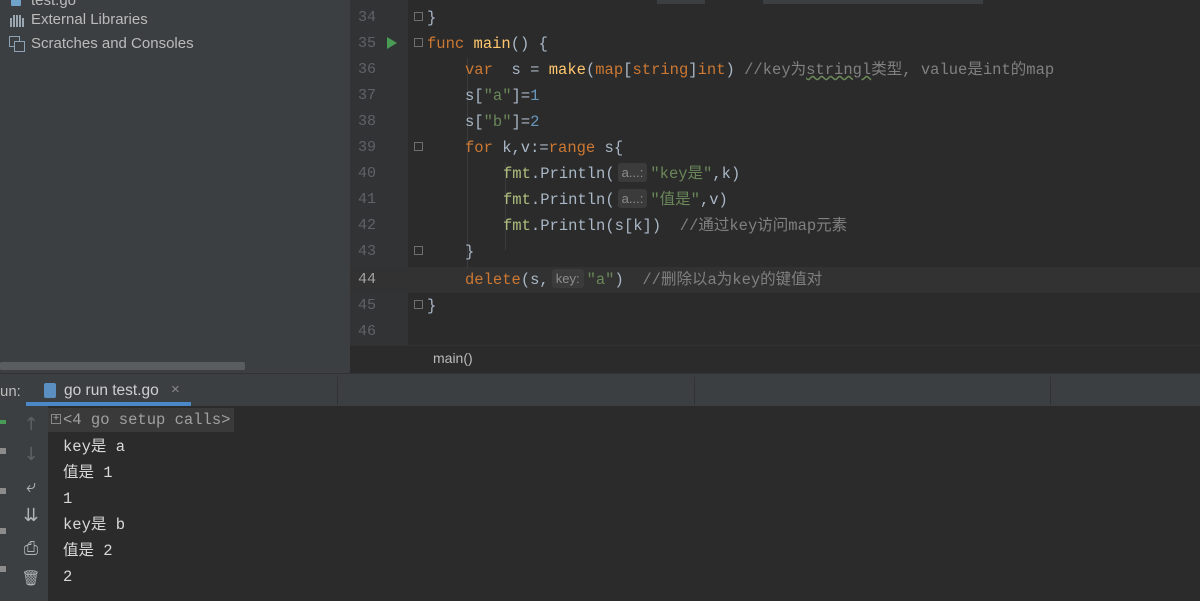 The image size is (1200, 601). I want to click on code-line-43: }, so click(470, 252).